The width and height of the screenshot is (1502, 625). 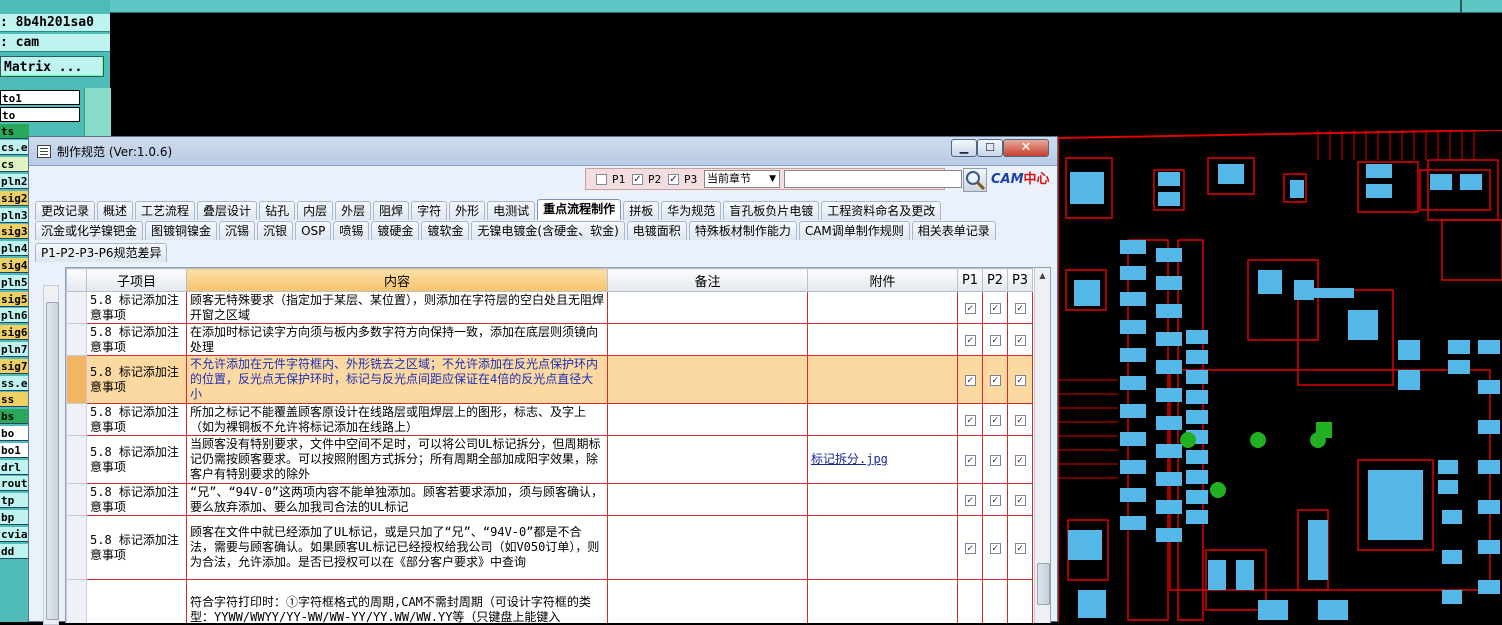 What do you see at coordinates (14, 181) in the screenshot?
I see `layer-item: pln2` at bounding box center [14, 181].